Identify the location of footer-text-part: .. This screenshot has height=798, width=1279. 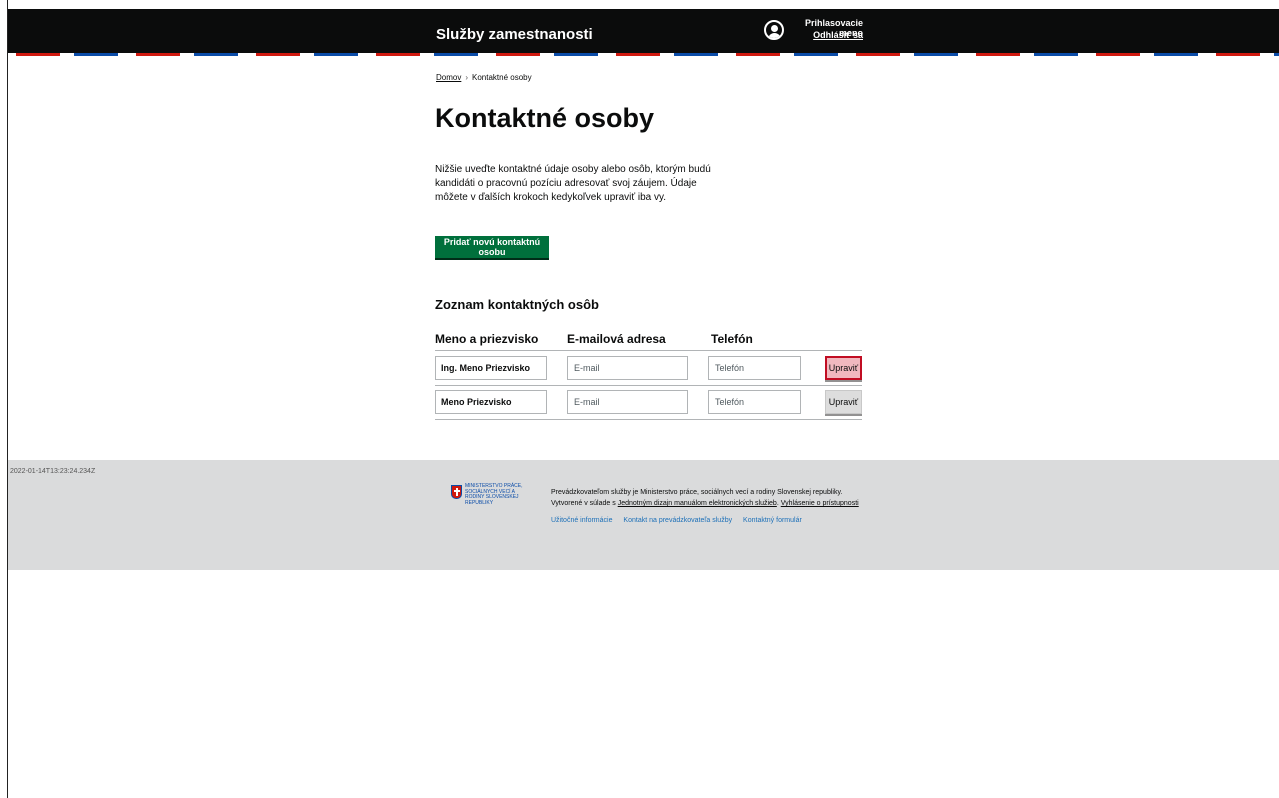
(777, 503).